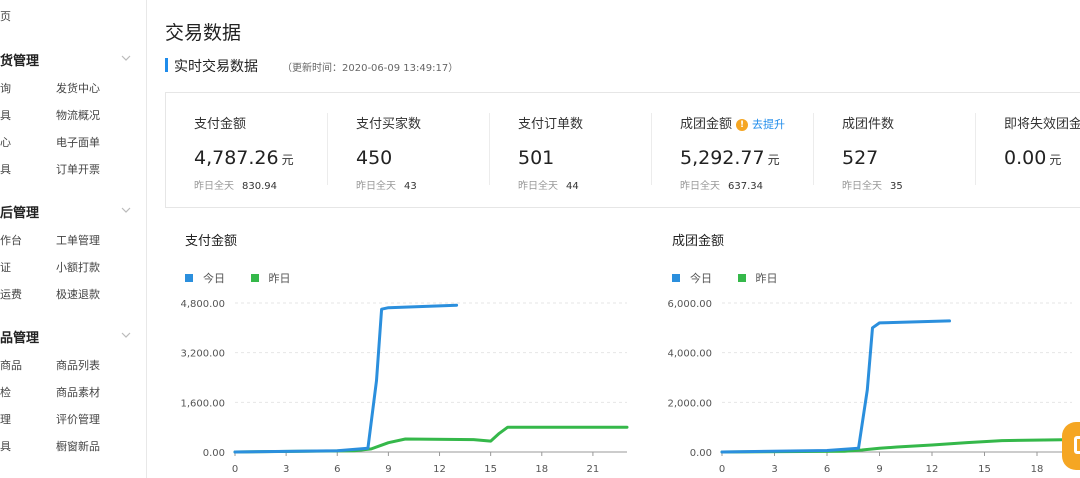 The width and height of the screenshot is (1080, 478). I want to click on metric-value: 5,292.77, so click(722, 158).